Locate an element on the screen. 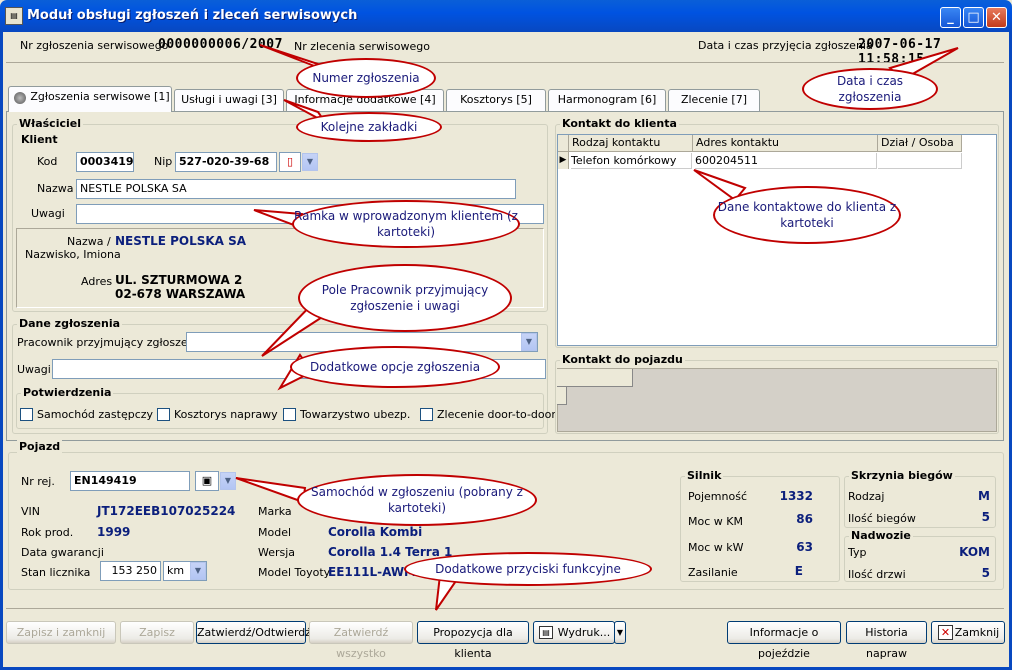  kosztorys-checkbox is located at coordinates (163, 414).